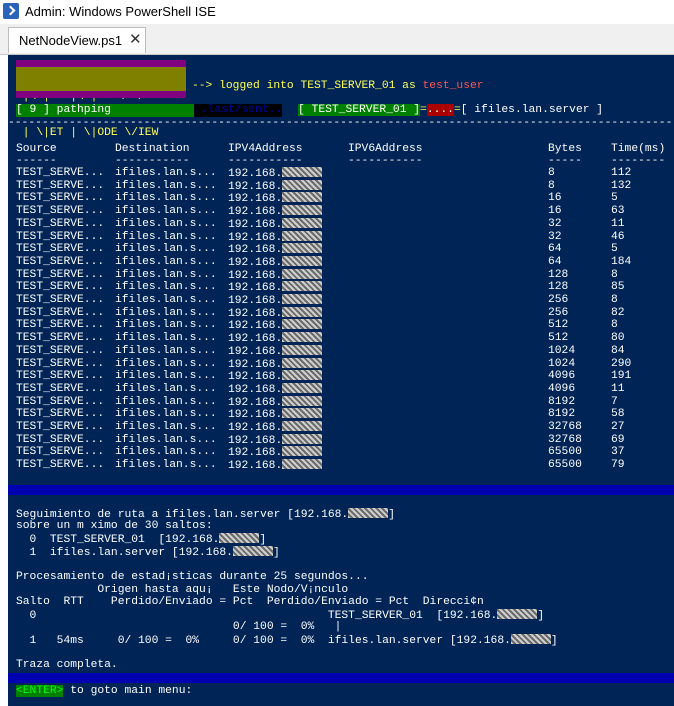 The image size is (674, 706). I want to click on powershell-icon, so click(11, 11).